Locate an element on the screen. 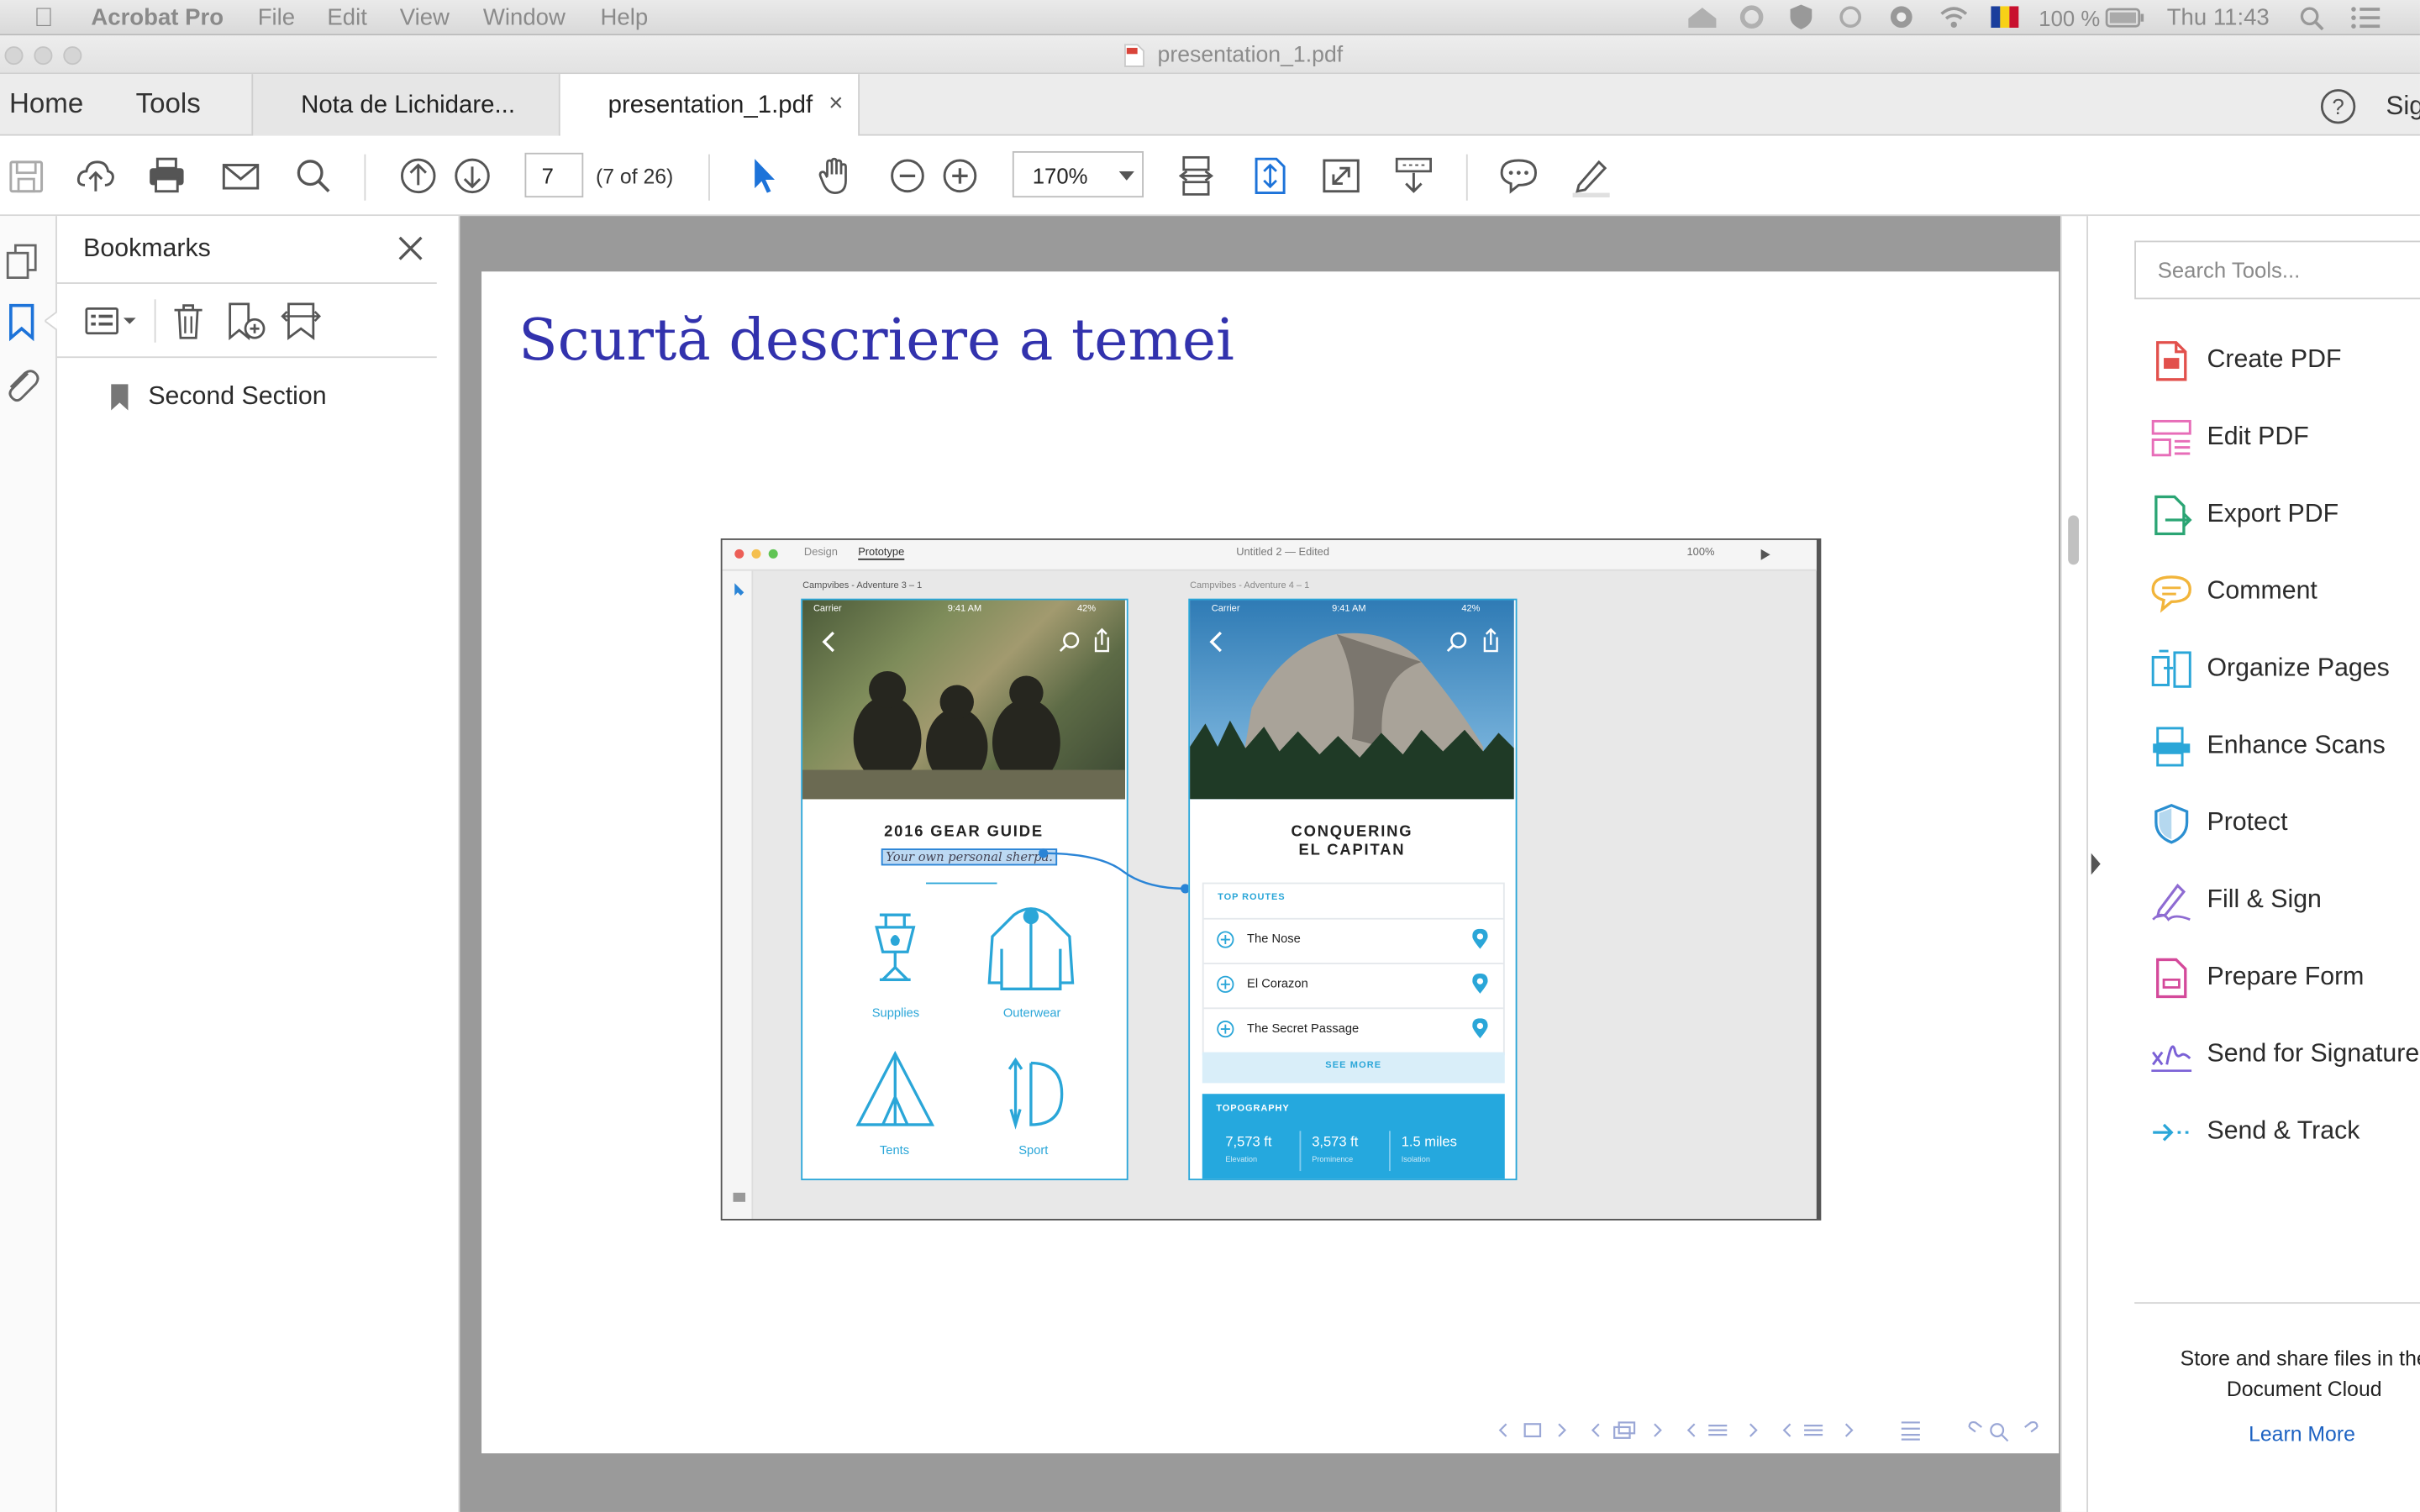  tool-edit-pdf: Edit PDF is located at coordinates (2285, 440).